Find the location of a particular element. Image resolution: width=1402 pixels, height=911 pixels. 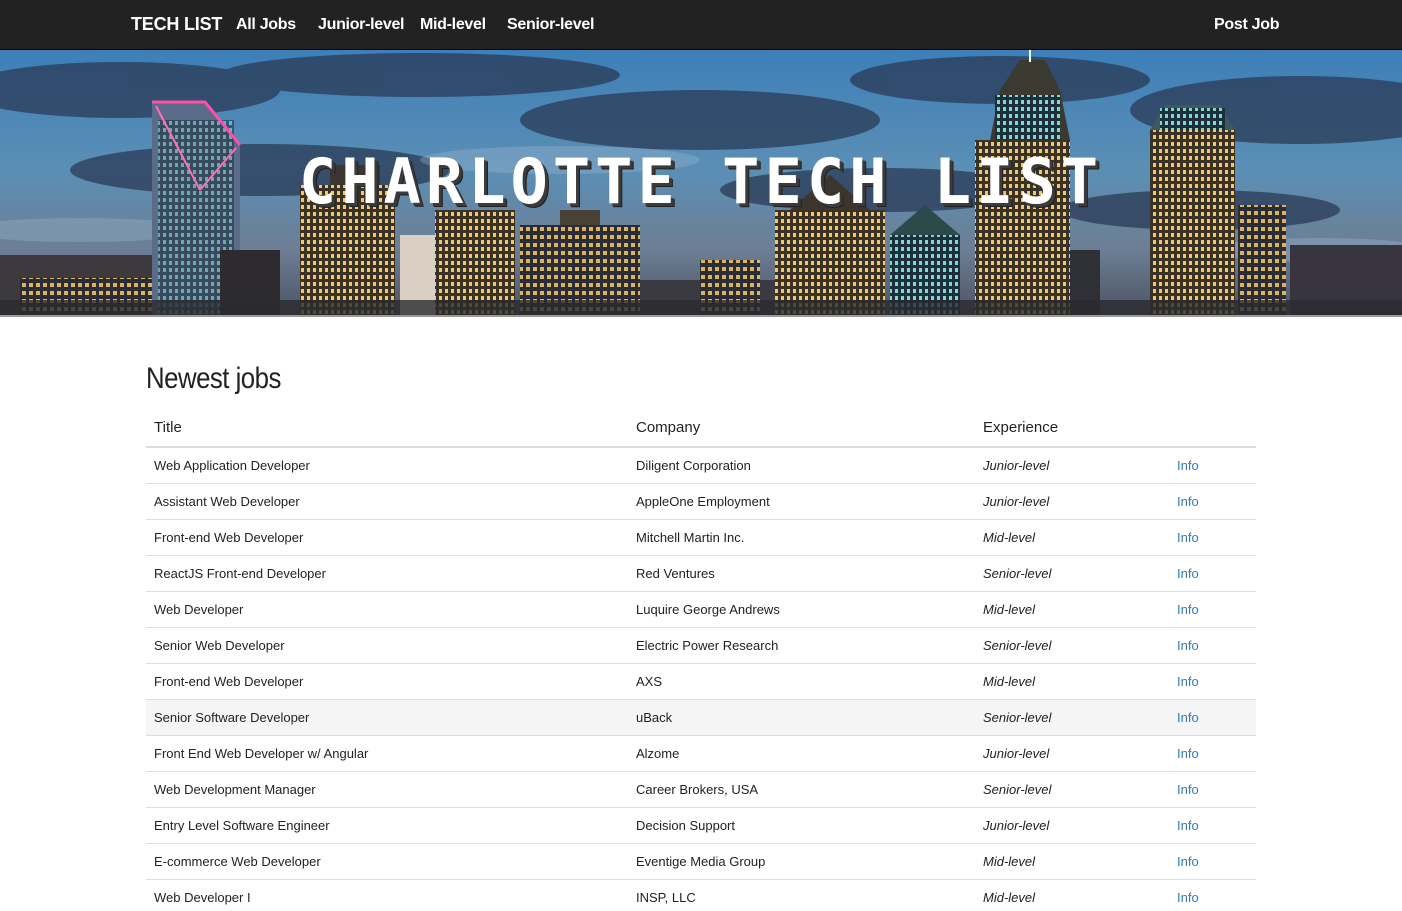

job-company: Mitchell Martin Inc. is located at coordinates (801, 536).